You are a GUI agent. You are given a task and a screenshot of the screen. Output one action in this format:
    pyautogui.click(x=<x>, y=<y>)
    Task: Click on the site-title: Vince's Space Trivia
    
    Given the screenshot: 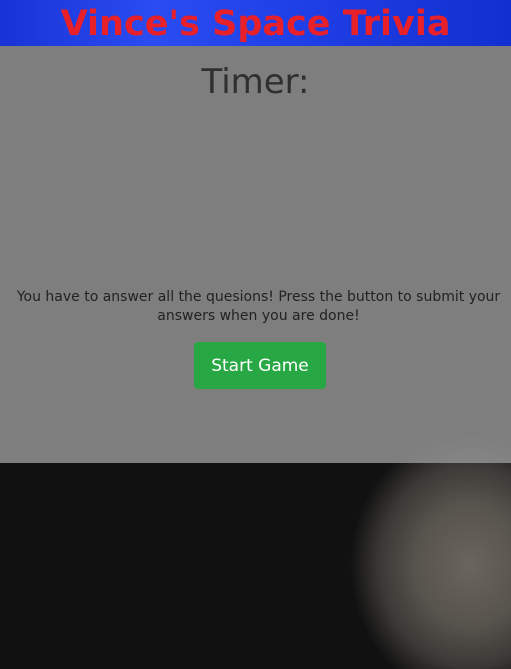 What is the action you would take?
    pyautogui.click(x=255, y=24)
    